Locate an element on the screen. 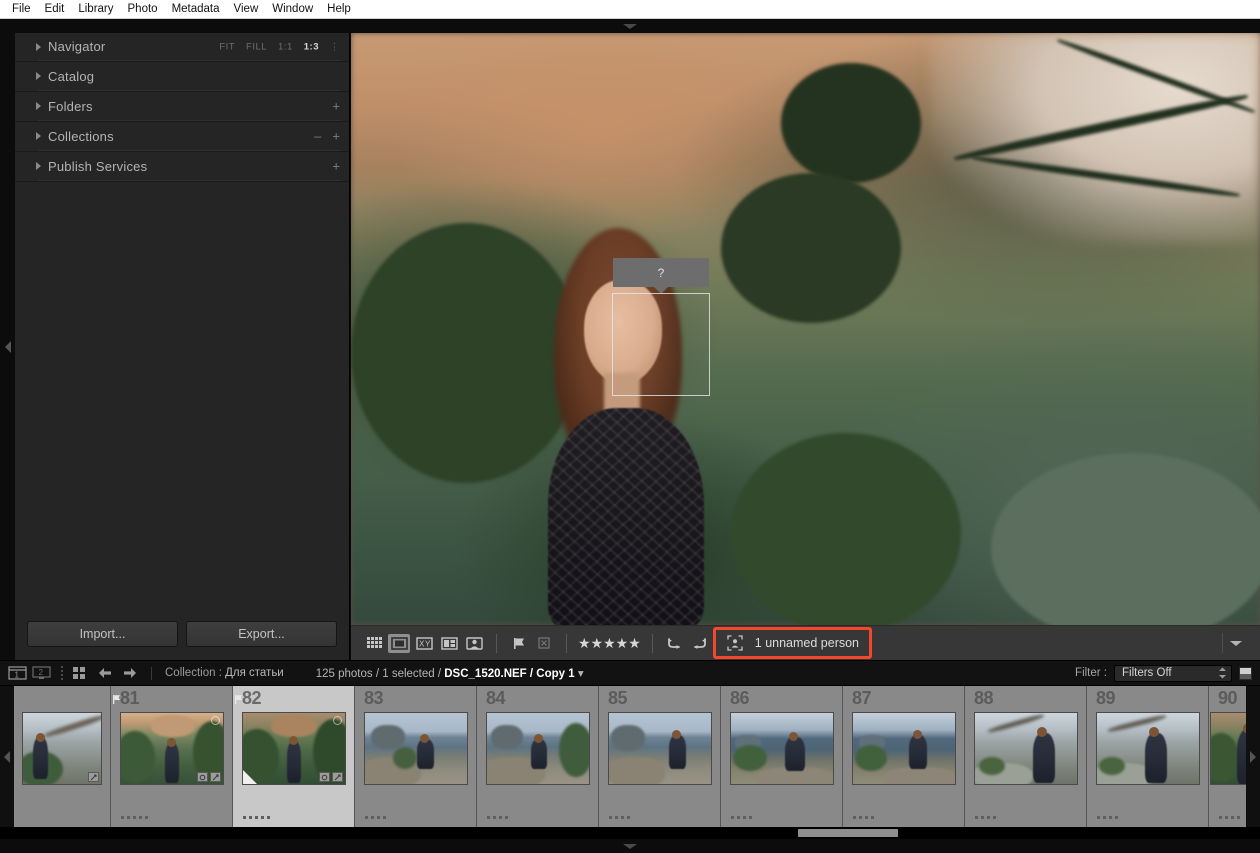 The image size is (1260, 853). face-name-tooltip: ? is located at coordinates (661, 272).